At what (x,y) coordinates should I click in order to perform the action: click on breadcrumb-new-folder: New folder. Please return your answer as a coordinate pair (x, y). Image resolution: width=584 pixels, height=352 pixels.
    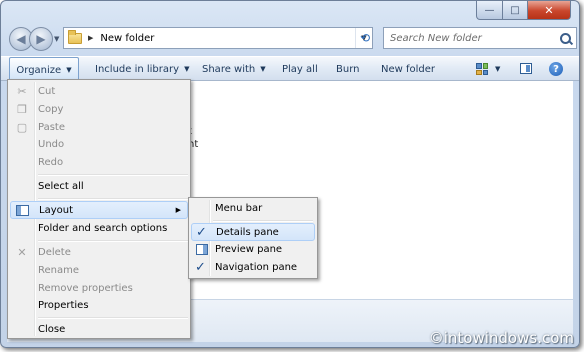
    Looking at the image, I should click on (127, 38).